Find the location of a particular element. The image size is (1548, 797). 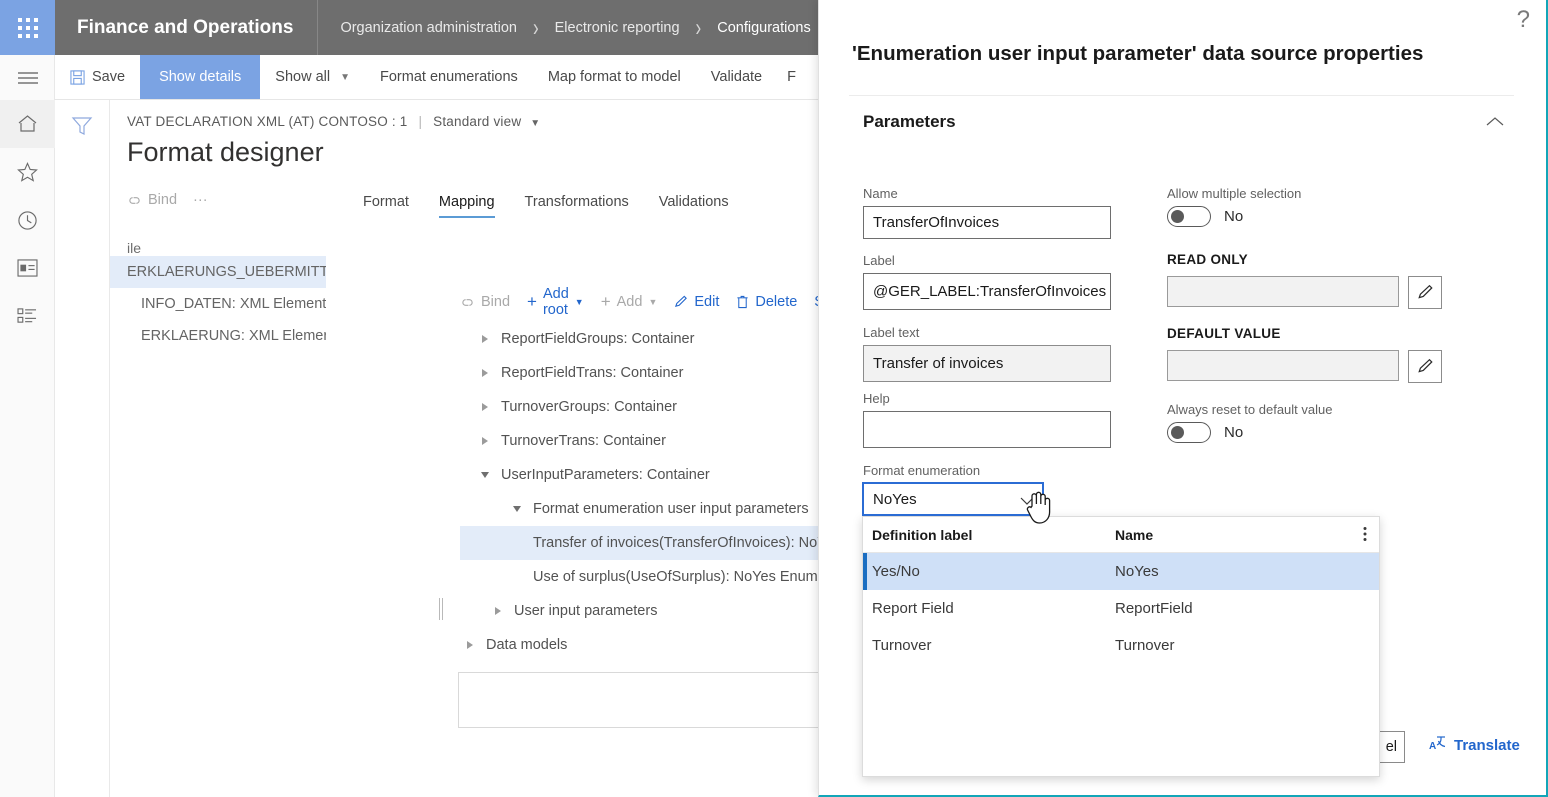

format-enumerations-button: Format enumerations is located at coordinates (449, 77).